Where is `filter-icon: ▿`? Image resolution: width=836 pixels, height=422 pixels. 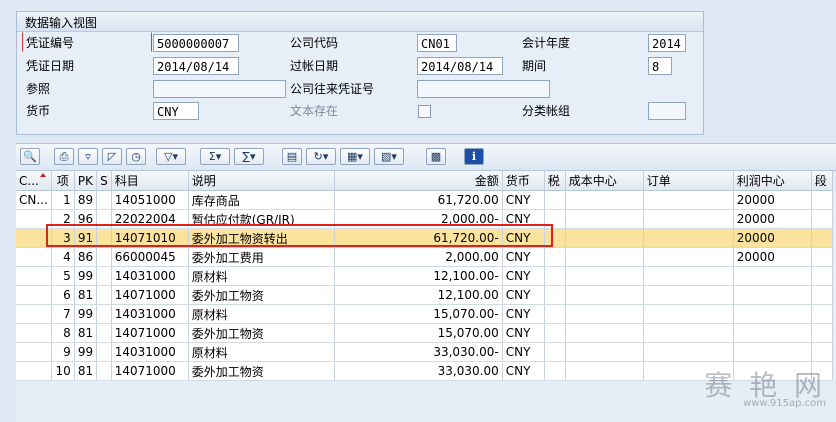 filter-icon: ▿ is located at coordinates (88, 156).